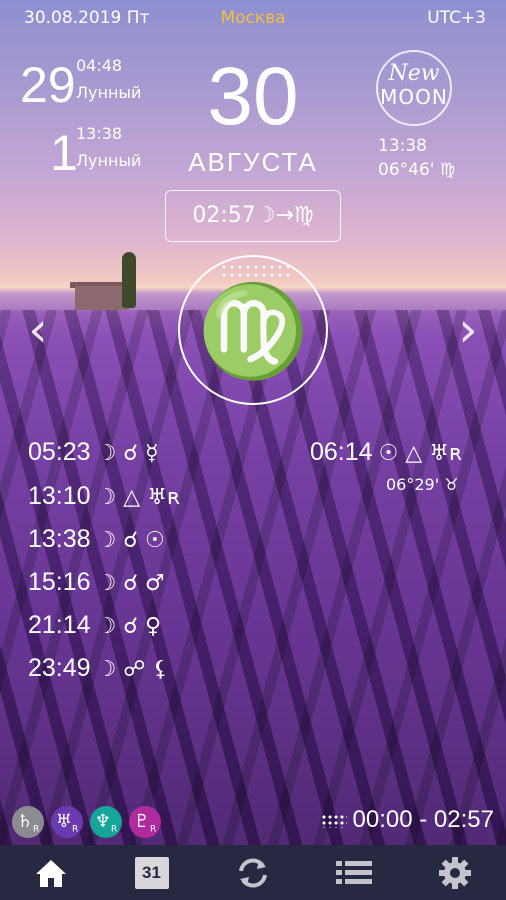  Describe the element at coordinates (67, 822) in the screenshot. I see `uranus-retrograde-icon: ♅R` at that location.